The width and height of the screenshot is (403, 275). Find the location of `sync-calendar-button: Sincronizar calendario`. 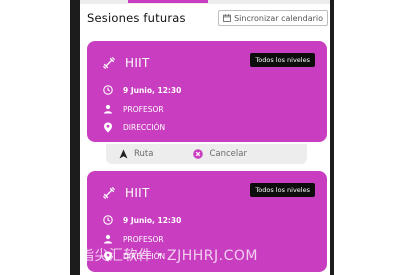

sync-calendar-button: Sincronizar calendario is located at coordinates (273, 18).